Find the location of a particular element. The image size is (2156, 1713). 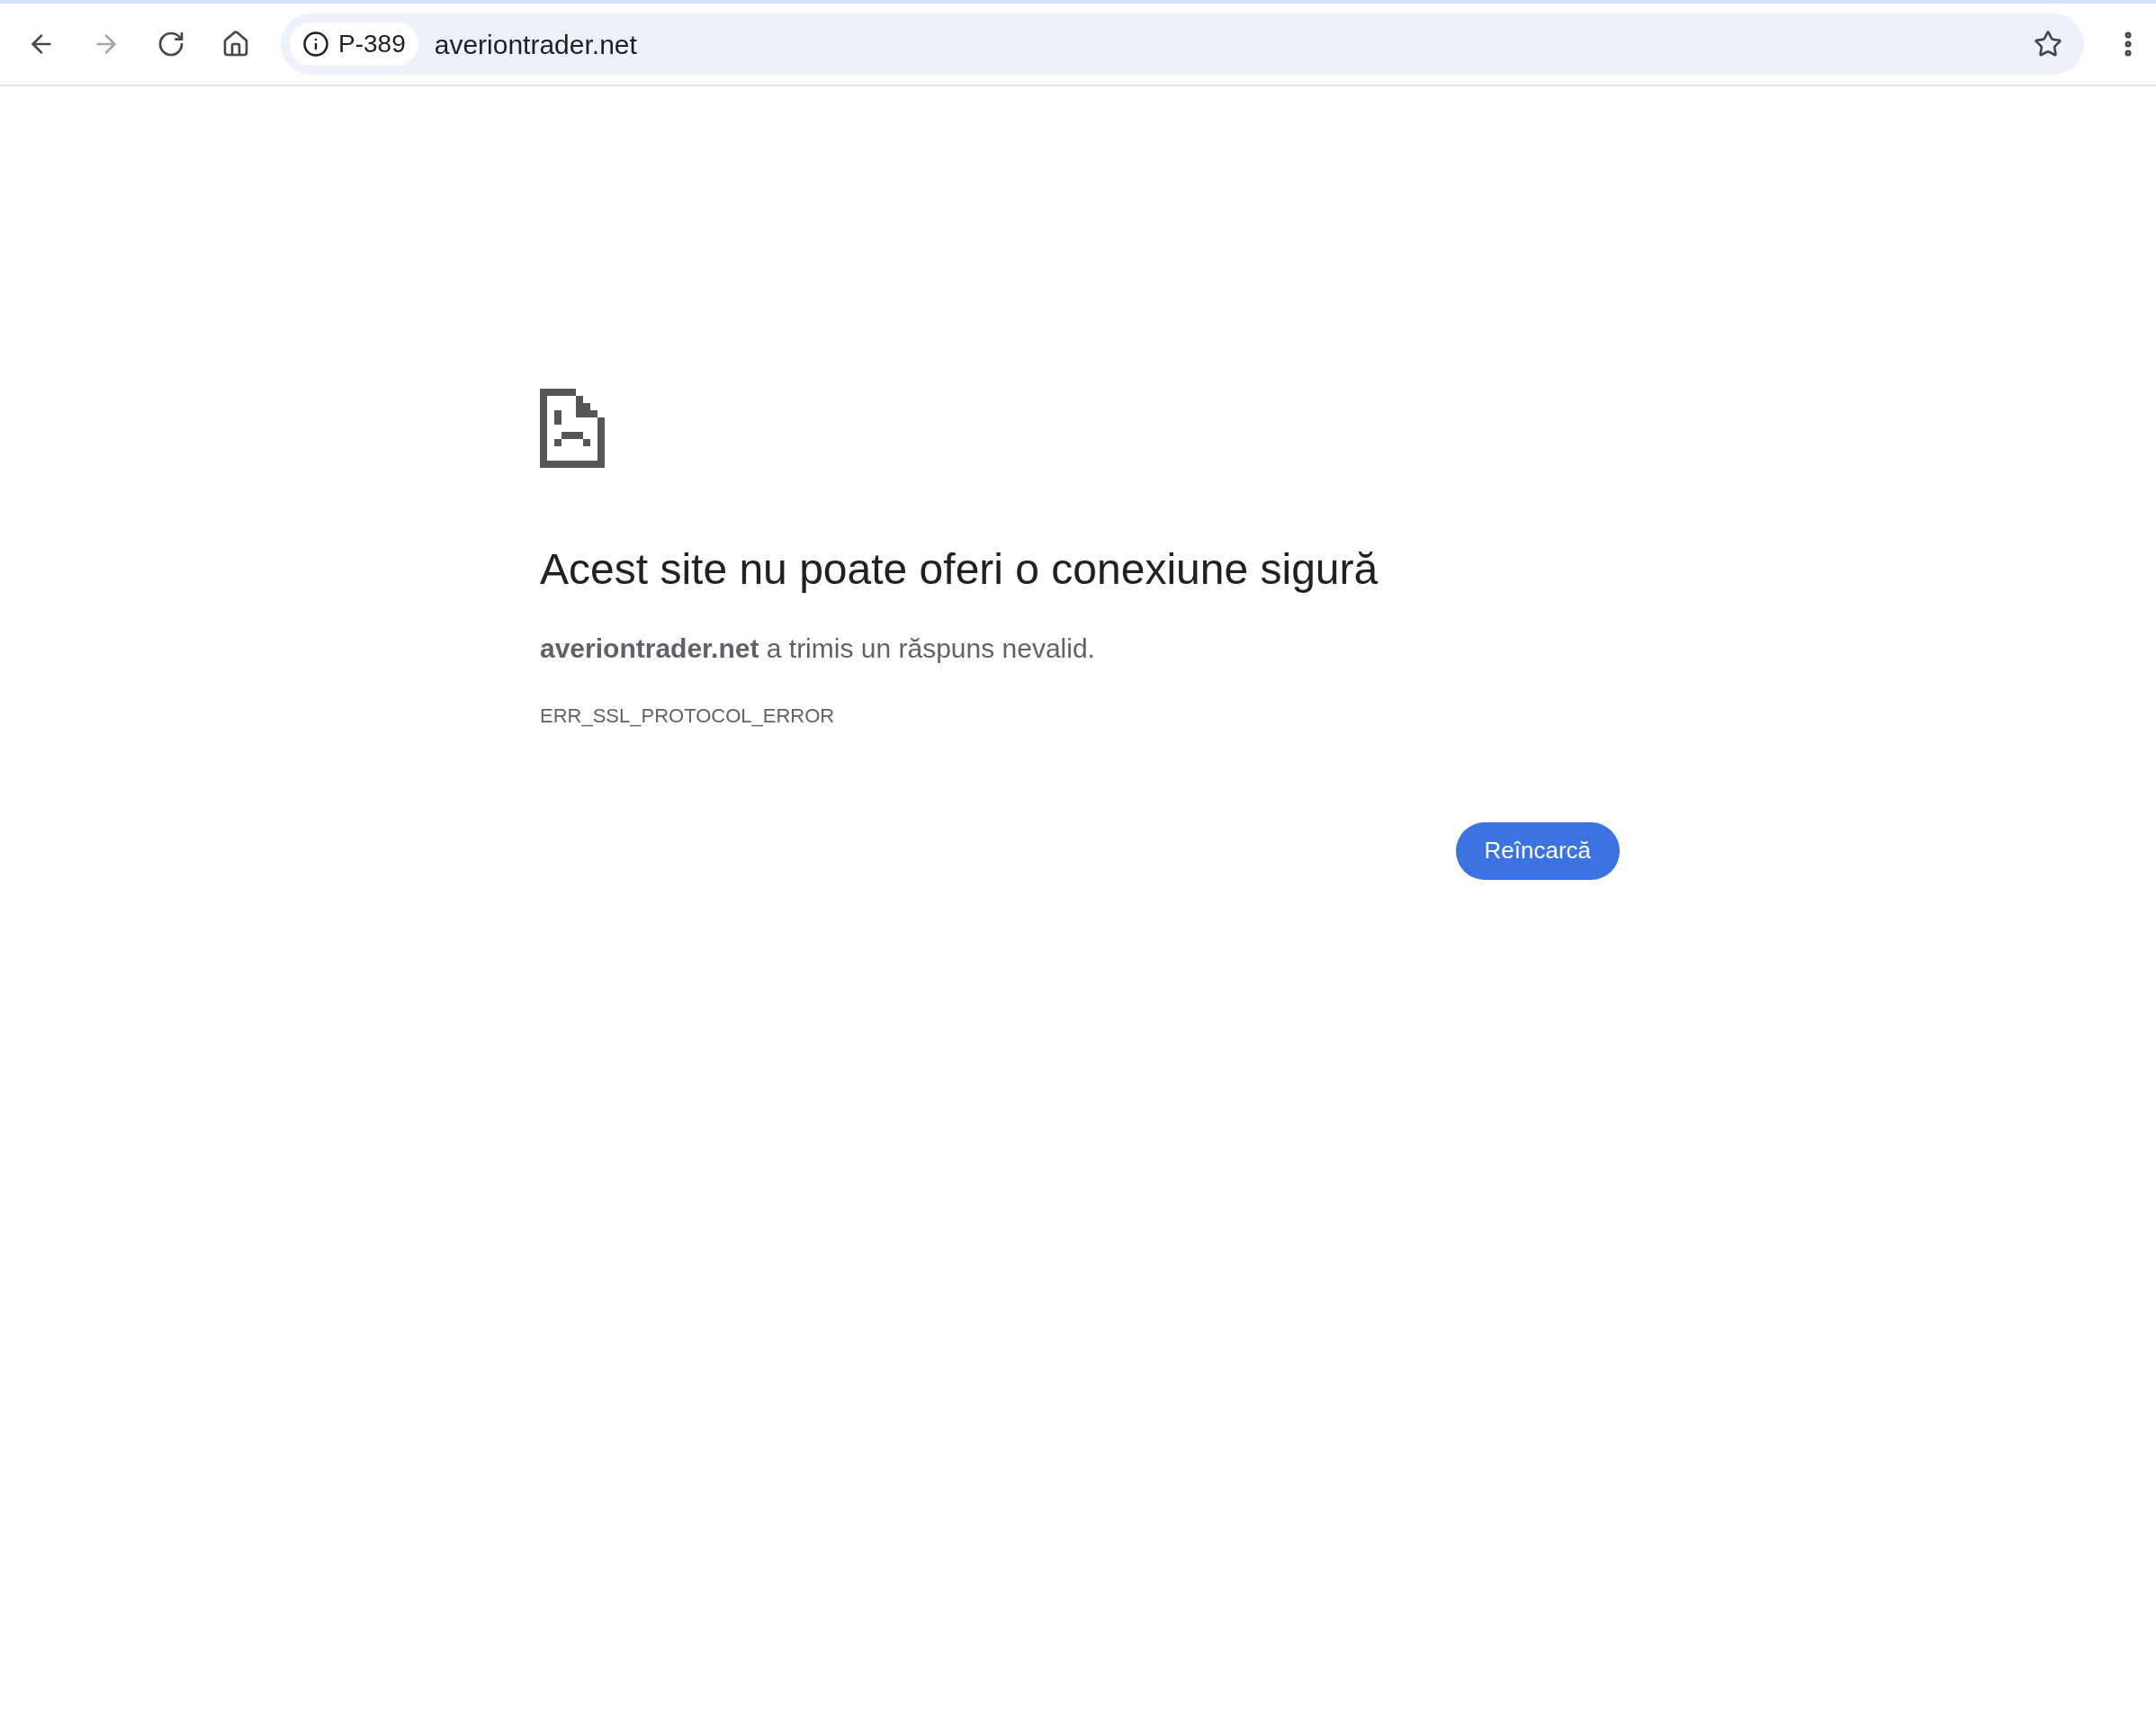

error-code: ERR_SSL_PROTOCOL_ERROR is located at coordinates (688, 716).